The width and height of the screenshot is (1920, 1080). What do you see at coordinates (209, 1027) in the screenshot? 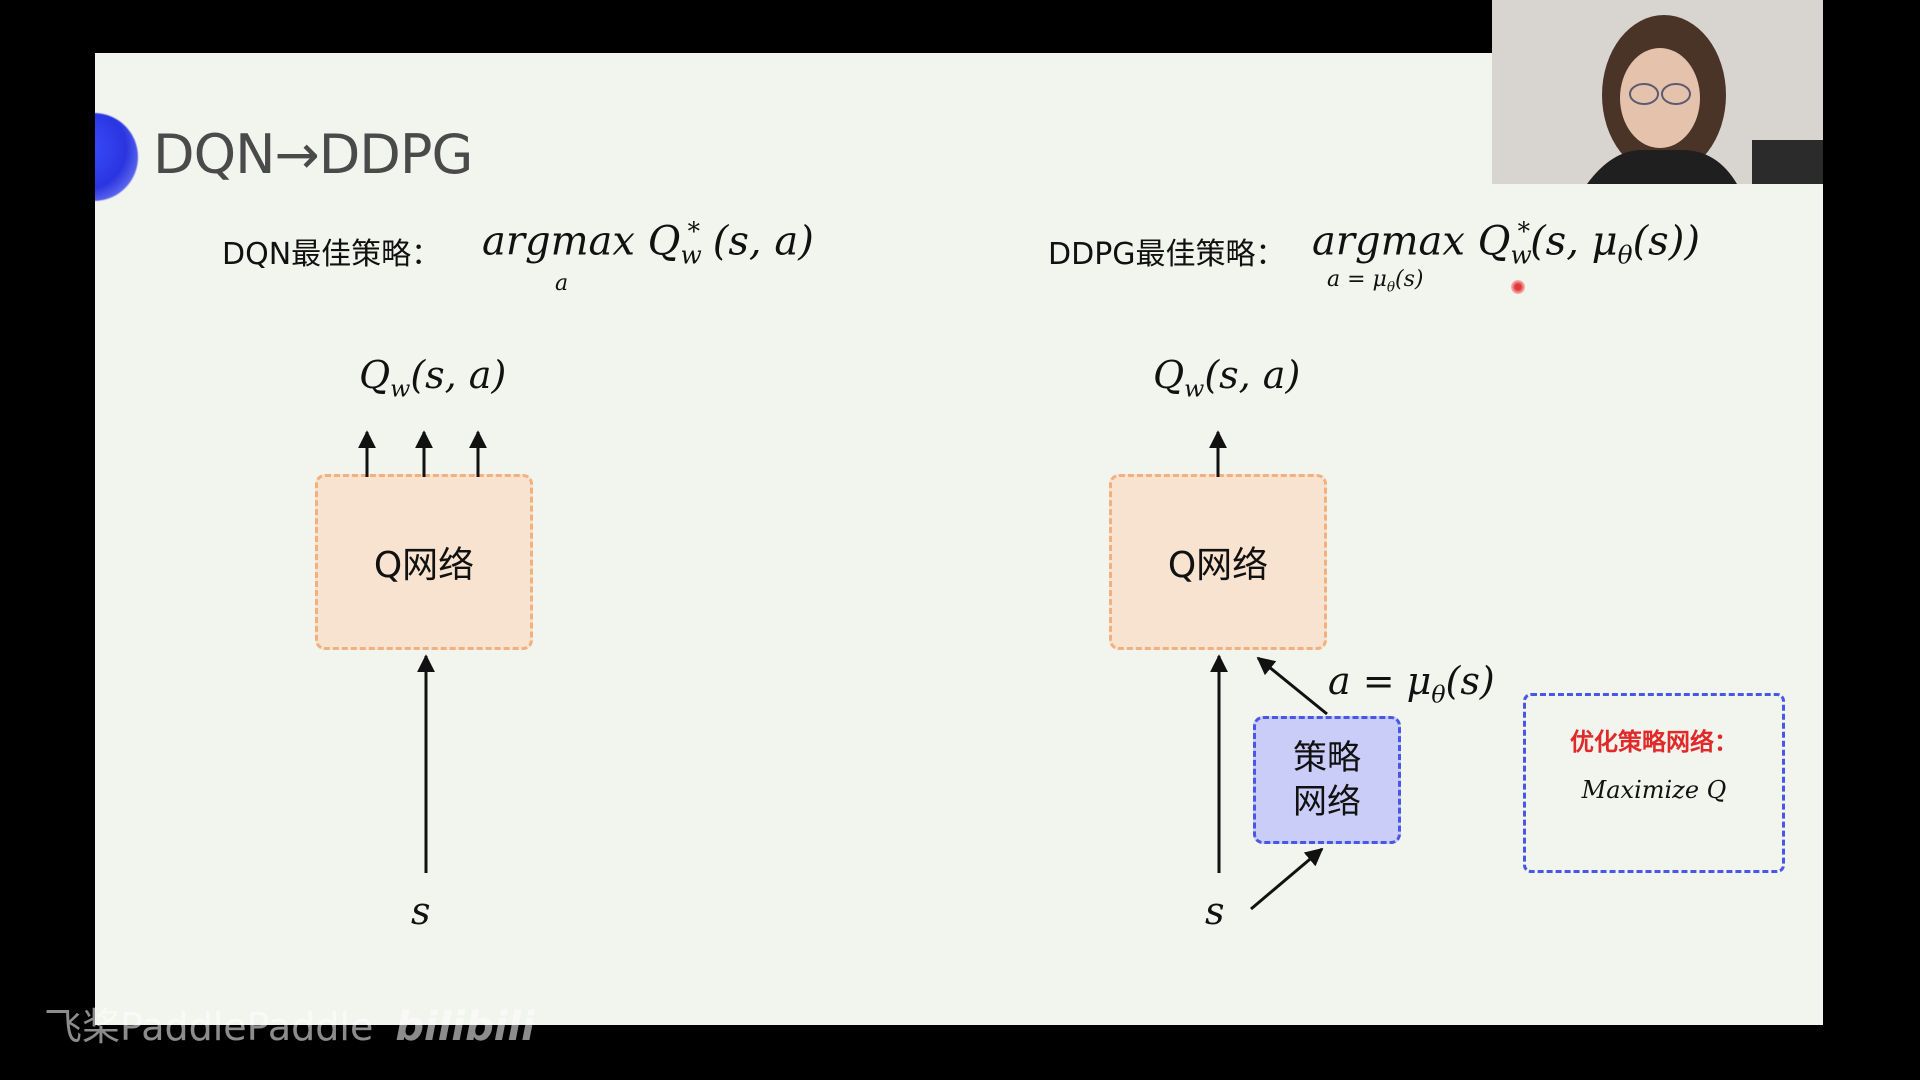
I see `paddle-brand: 飞桨PaddlePaddle` at bounding box center [209, 1027].